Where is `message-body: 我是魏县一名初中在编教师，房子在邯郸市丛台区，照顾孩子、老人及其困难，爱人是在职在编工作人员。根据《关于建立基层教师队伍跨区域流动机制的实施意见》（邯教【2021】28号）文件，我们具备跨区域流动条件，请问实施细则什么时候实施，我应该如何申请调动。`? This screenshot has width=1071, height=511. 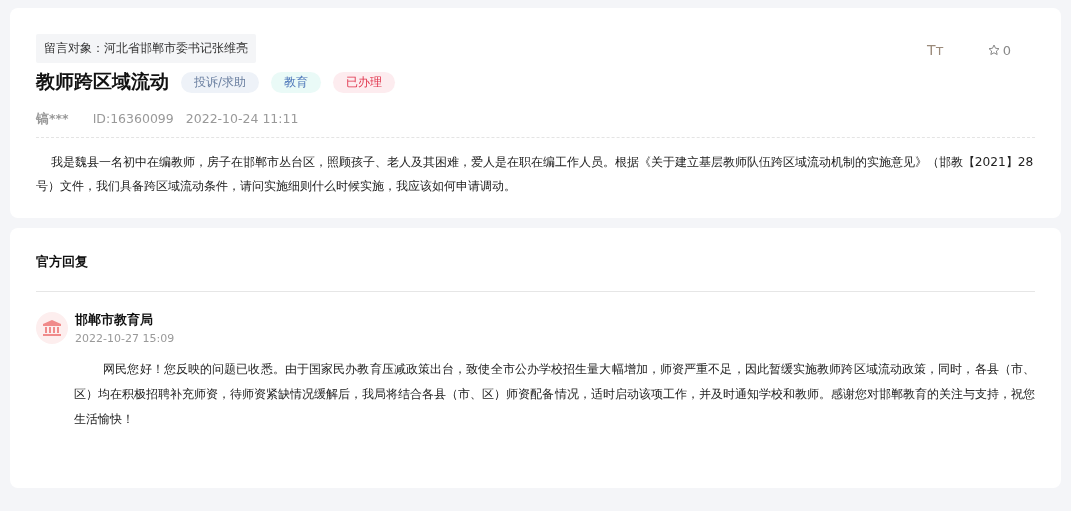
message-body: 我是魏县一名初中在编教师，房子在邯郸市丛台区，照顾孩子、老人及其困难，爱人是在职在编工作人员。根据《关于建立基层教师队伍跨区域流动机制的实施意见》（邯教【2021】28号）文件，我们具备跨区域流动条件，请问实施细则什么时候实施，我应该如何申请调动。 is located at coordinates (535, 174).